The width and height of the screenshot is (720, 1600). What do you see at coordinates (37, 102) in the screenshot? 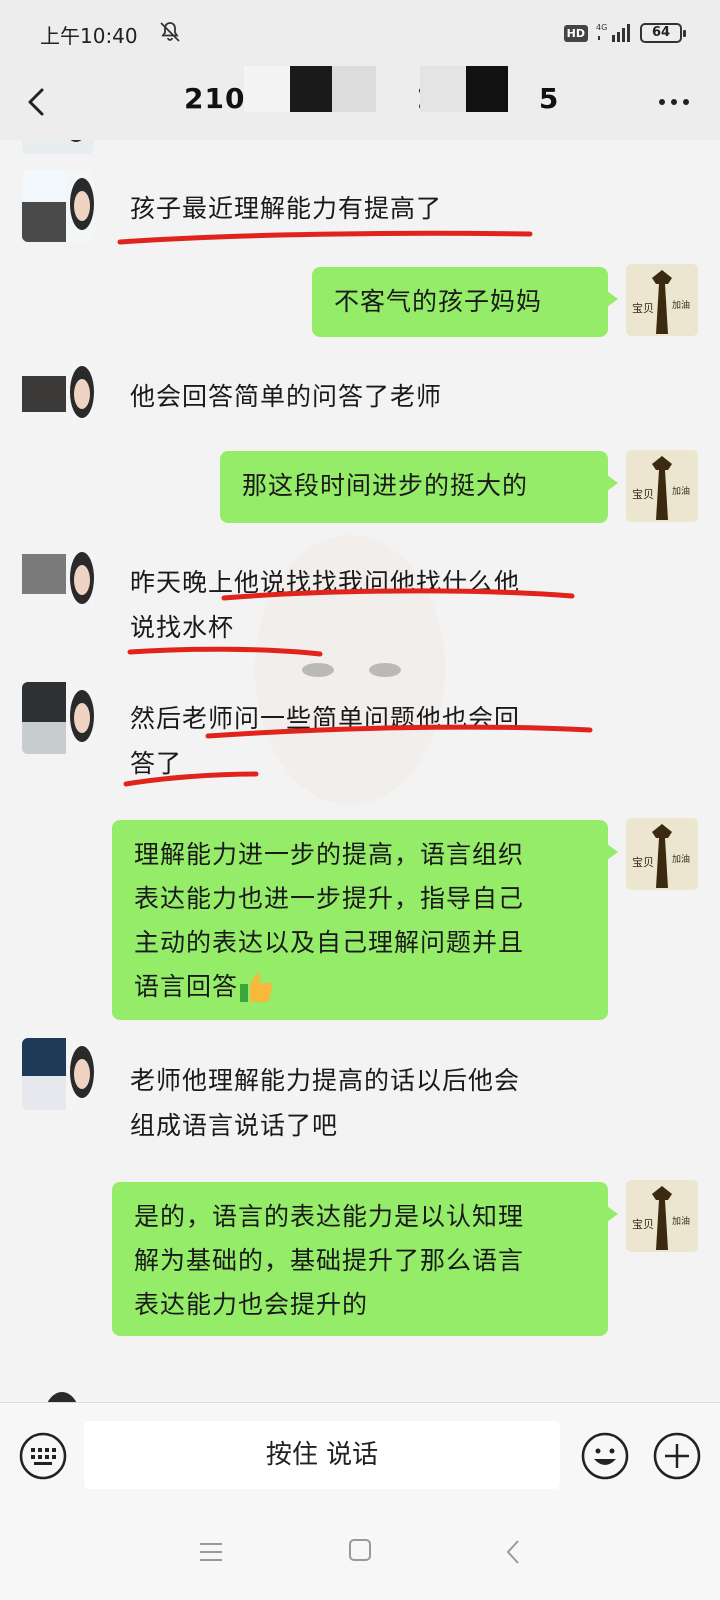
I see `back-arrow-icon` at bounding box center [37, 102].